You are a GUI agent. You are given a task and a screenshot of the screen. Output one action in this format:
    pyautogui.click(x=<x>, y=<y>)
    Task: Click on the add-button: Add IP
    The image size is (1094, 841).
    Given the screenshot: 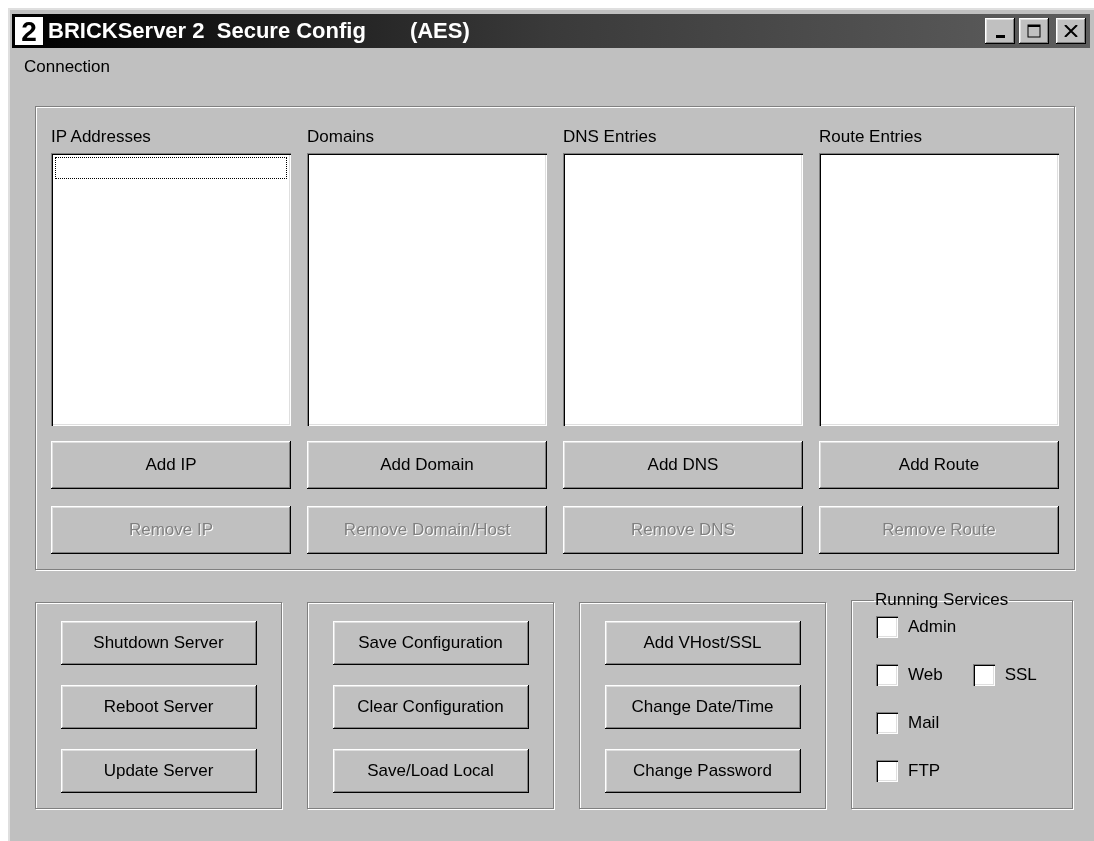 What is the action you would take?
    pyautogui.click(x=171, y=465)
    